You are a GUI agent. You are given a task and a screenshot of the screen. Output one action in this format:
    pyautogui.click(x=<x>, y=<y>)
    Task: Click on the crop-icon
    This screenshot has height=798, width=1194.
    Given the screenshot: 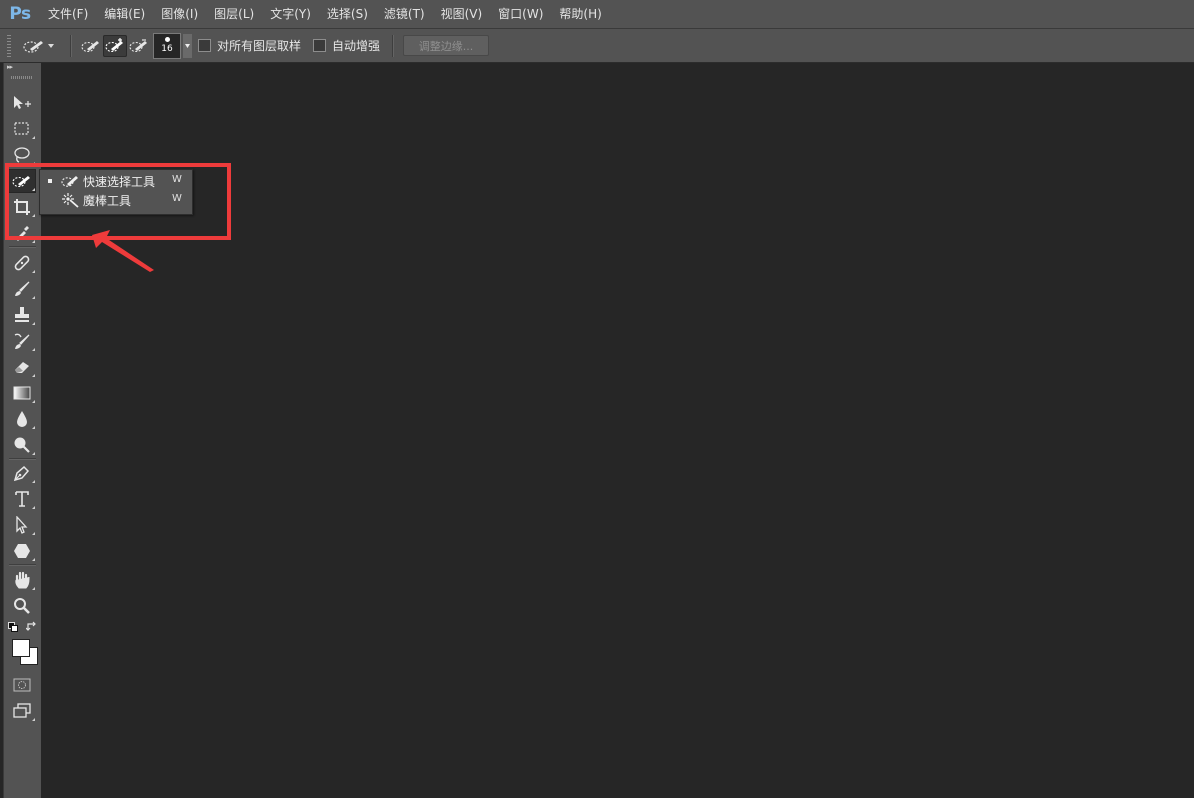 What is the action you would take?
    pyautogui.click(x=22, y=207)
    